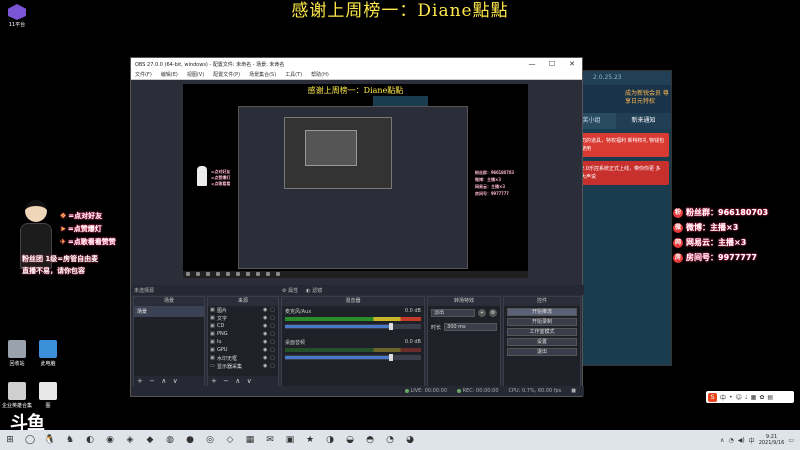 The height and width of the screenshot is (450, 800). Describe the element at coordinates (542, 332) in the screenshot. I see `studio-mode-button: 工作室模式` at that location.